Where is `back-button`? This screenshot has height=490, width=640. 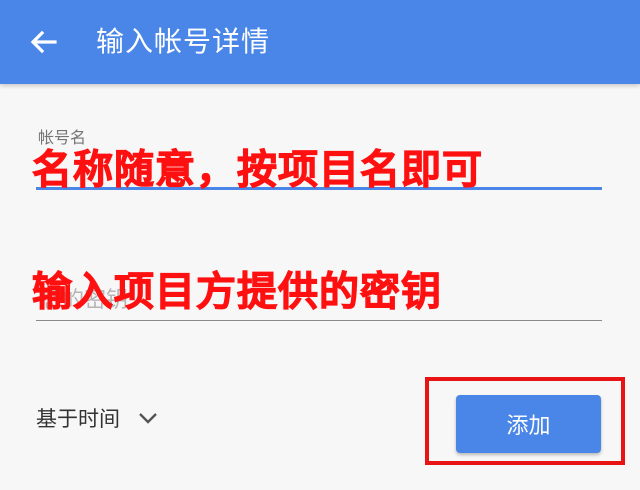
back-button is located at coordinates (44, 42).